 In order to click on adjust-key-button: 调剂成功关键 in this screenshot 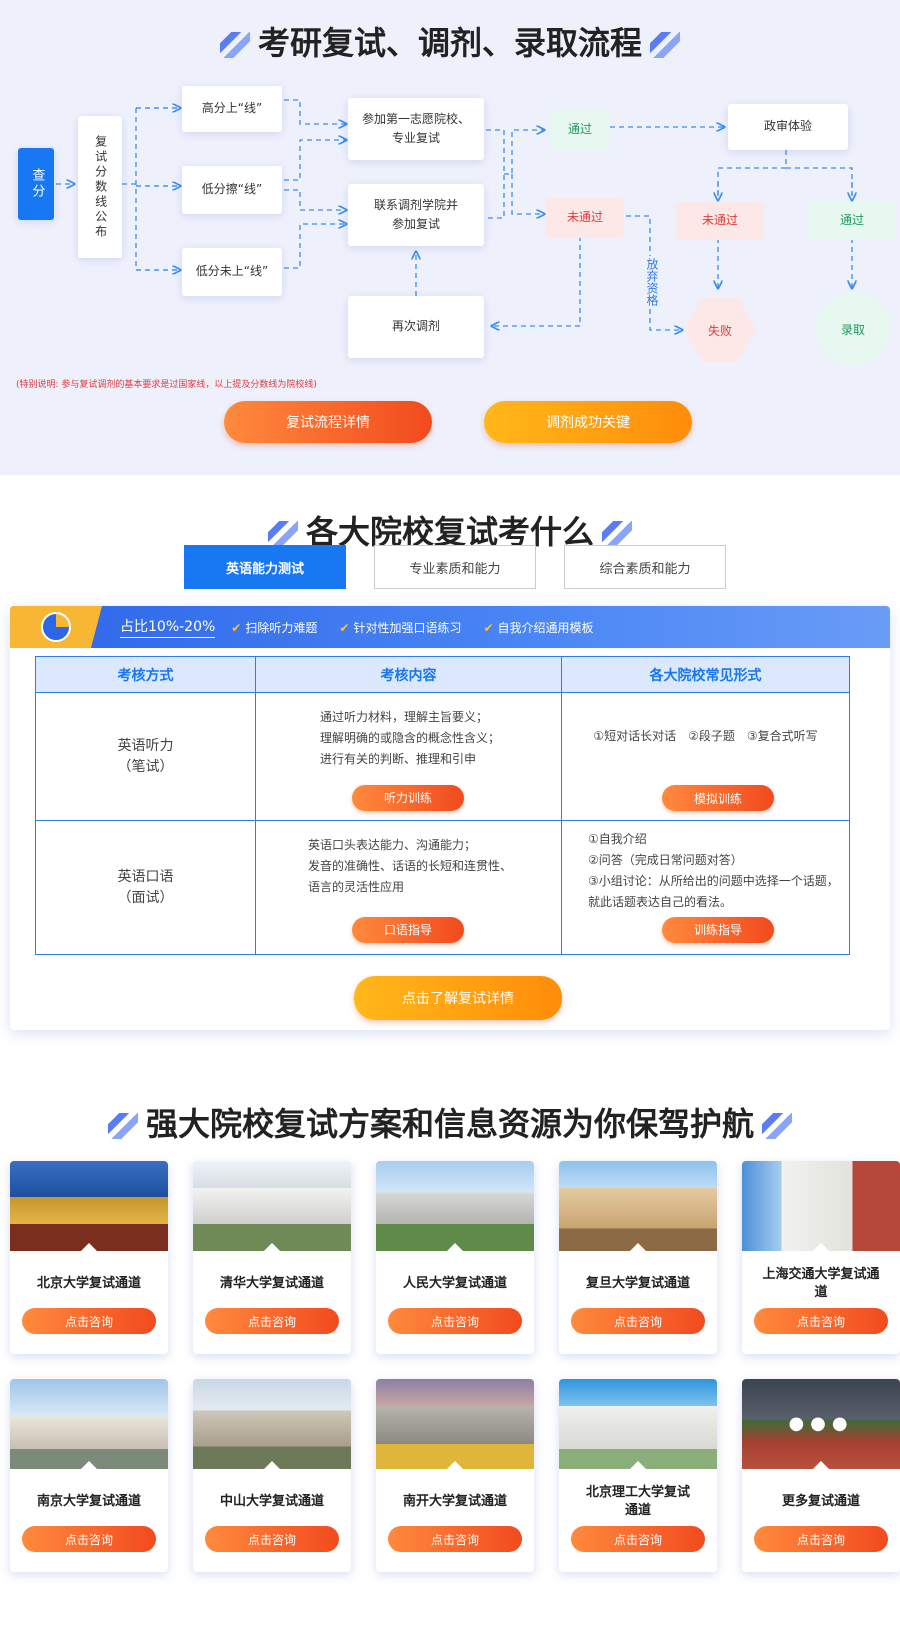, I will do `click(588, 422)`.